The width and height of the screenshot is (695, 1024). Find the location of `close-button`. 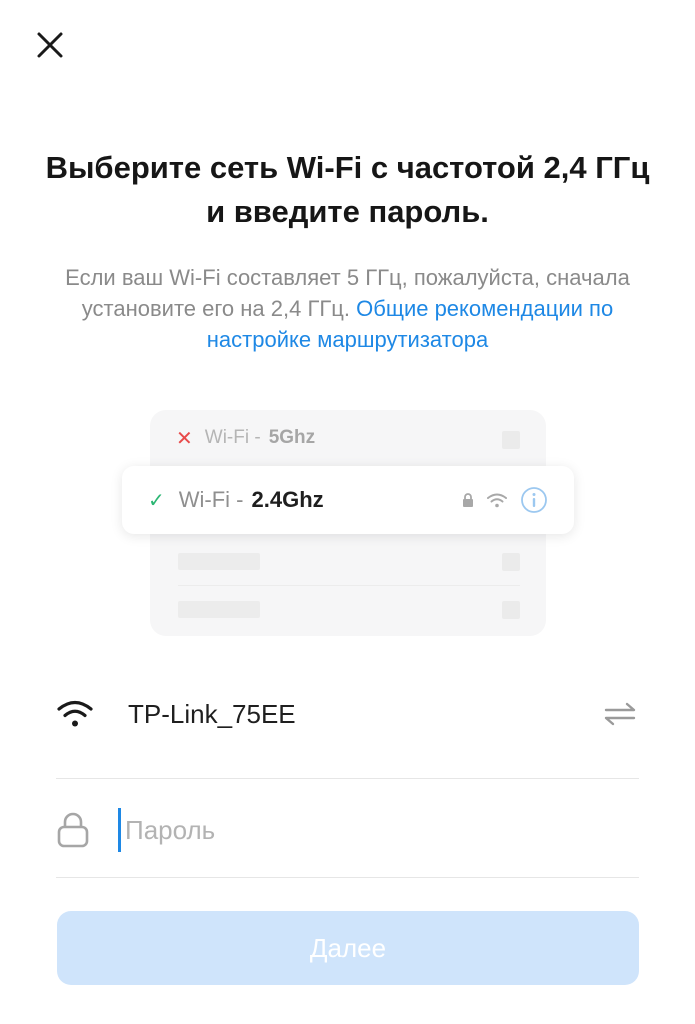

close-button is located at coordinates (50, 45).